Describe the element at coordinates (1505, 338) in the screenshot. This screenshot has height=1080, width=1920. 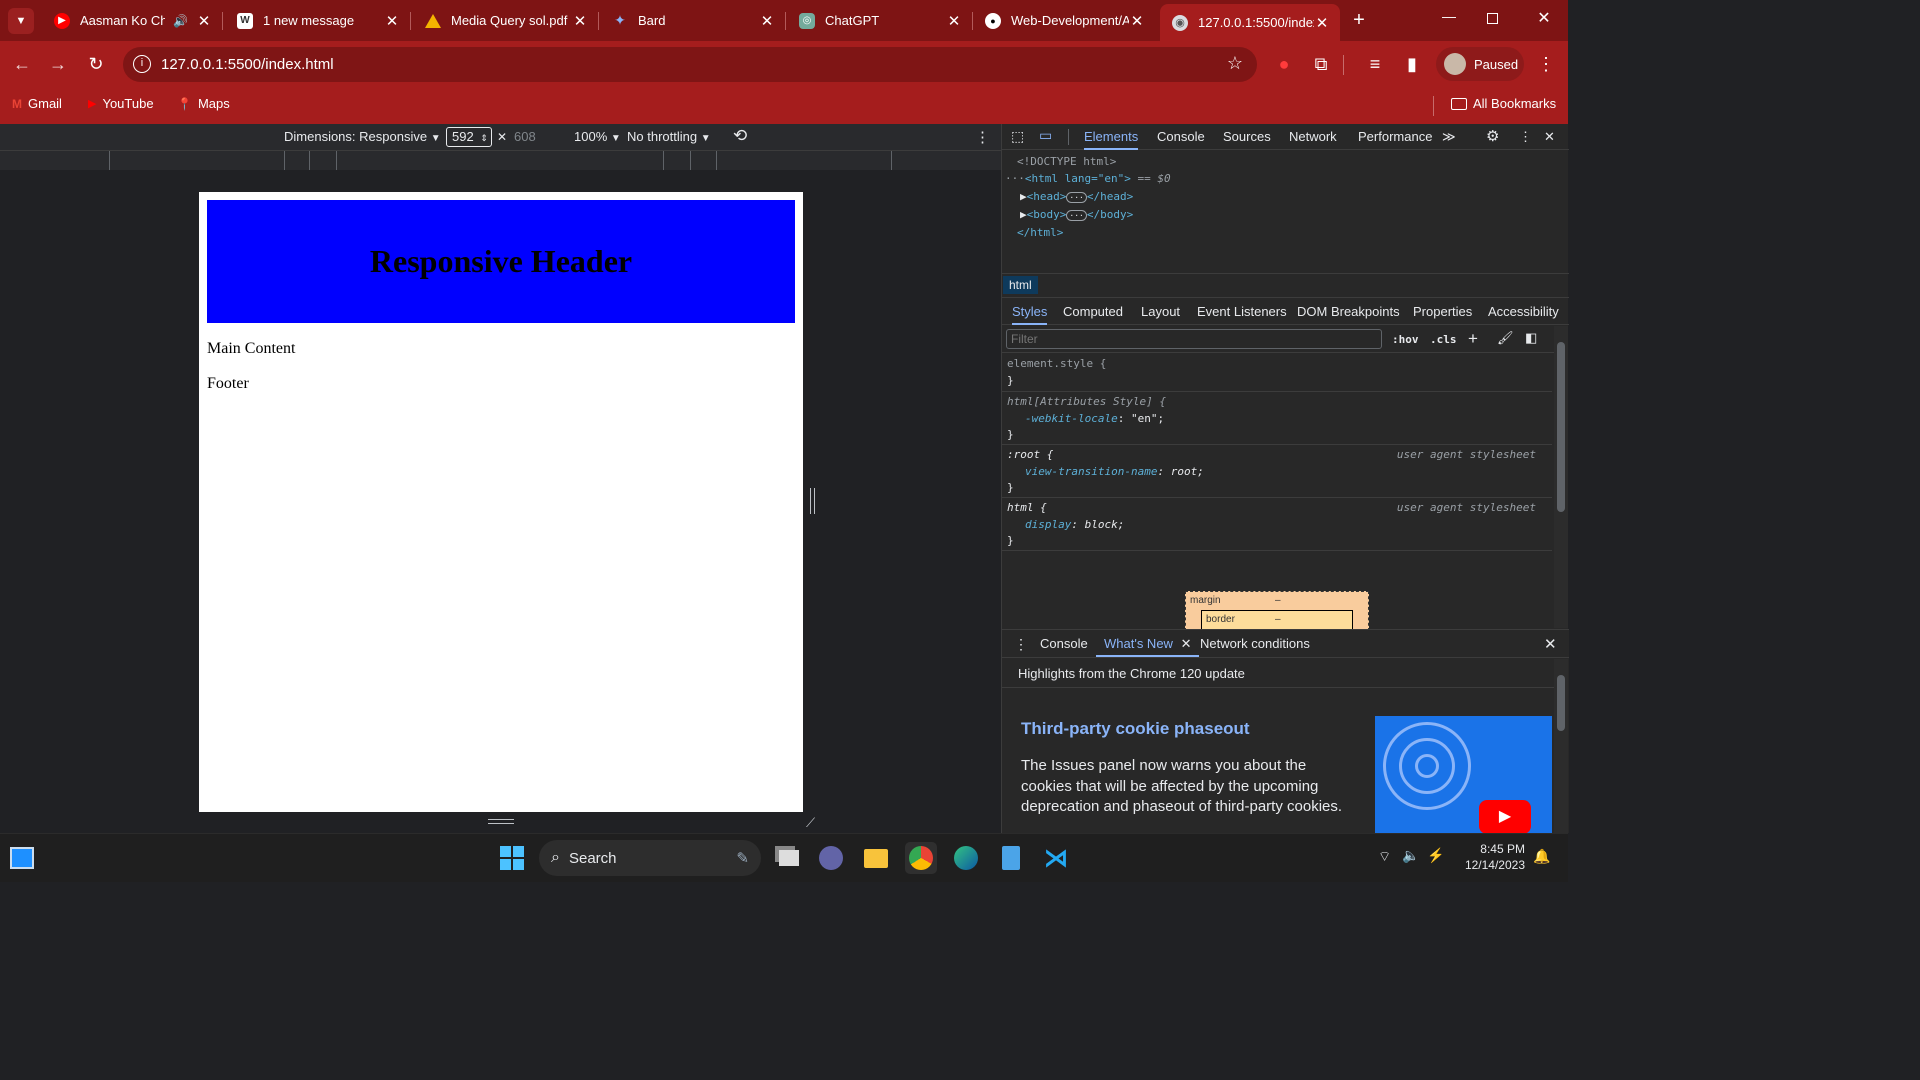
I see `paint-brush-icon: 🖌` at that location.